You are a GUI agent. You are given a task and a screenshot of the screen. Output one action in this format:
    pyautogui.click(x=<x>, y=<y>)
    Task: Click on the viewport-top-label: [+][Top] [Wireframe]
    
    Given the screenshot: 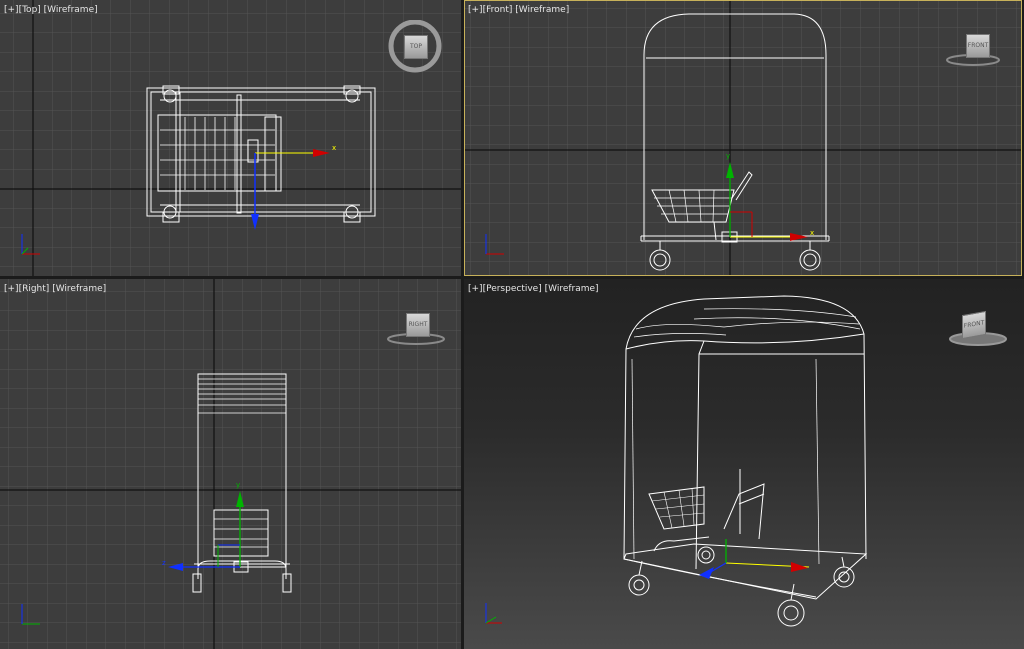 What is the action you would take?
    pyautogui.click(x=51, y=10)
    